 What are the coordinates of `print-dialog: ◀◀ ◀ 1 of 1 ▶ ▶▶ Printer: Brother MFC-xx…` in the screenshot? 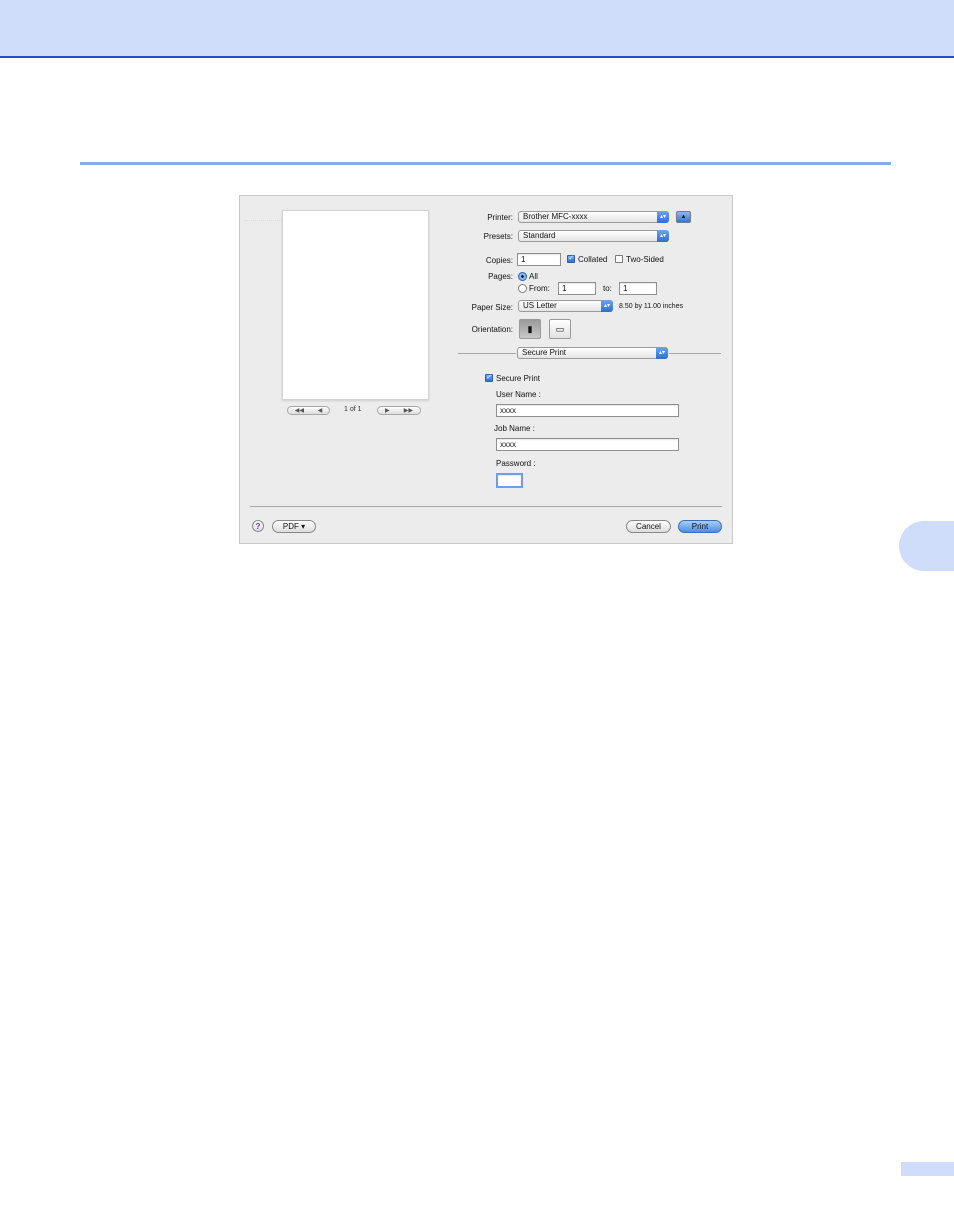 It's located at (486, 369).